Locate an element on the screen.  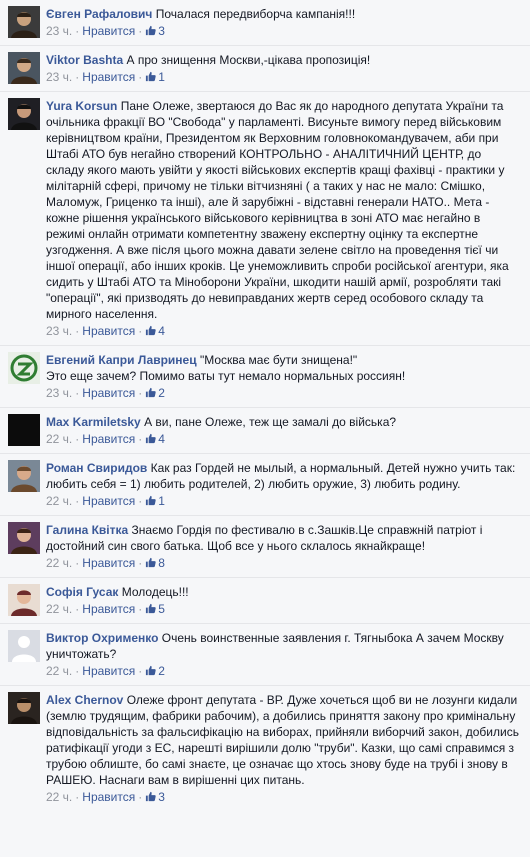
comment-meta: 22 ч. · Нравится · 2 is located at coordinates (284, 671).